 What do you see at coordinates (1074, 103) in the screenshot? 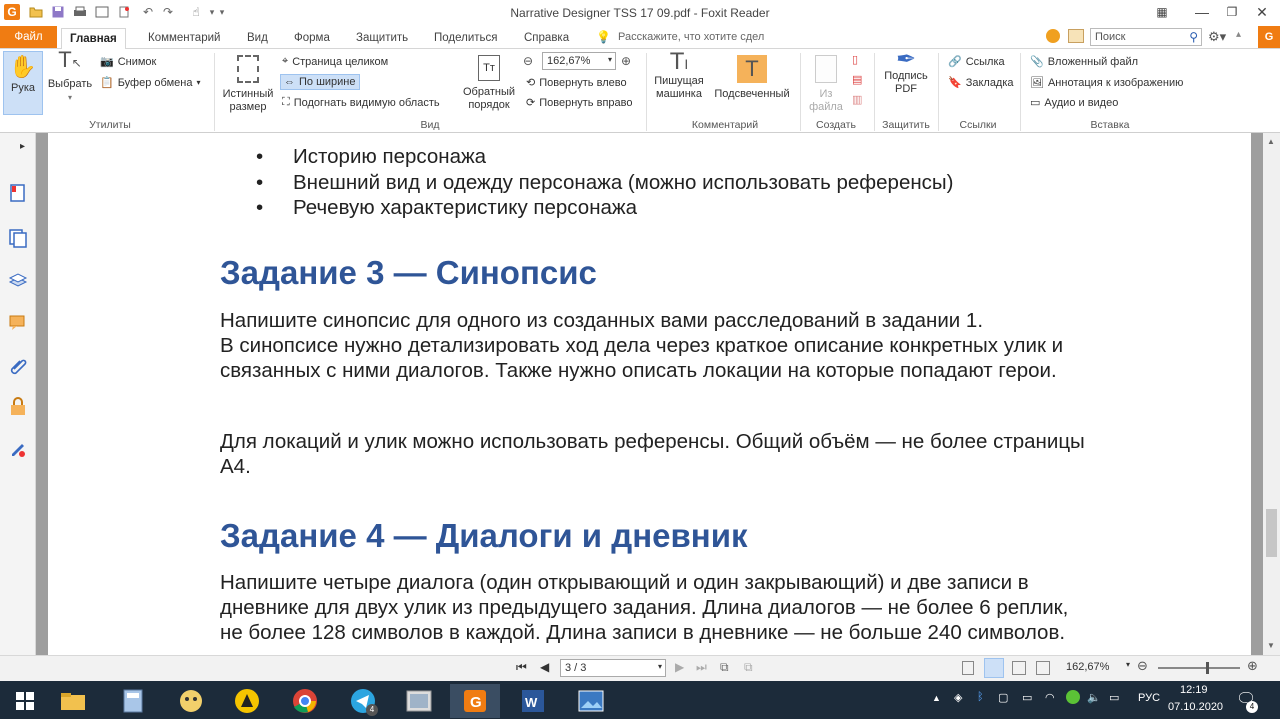
I see `audio-video-button: ▭ Аудио и видео` at bounding box center [1074, 103].